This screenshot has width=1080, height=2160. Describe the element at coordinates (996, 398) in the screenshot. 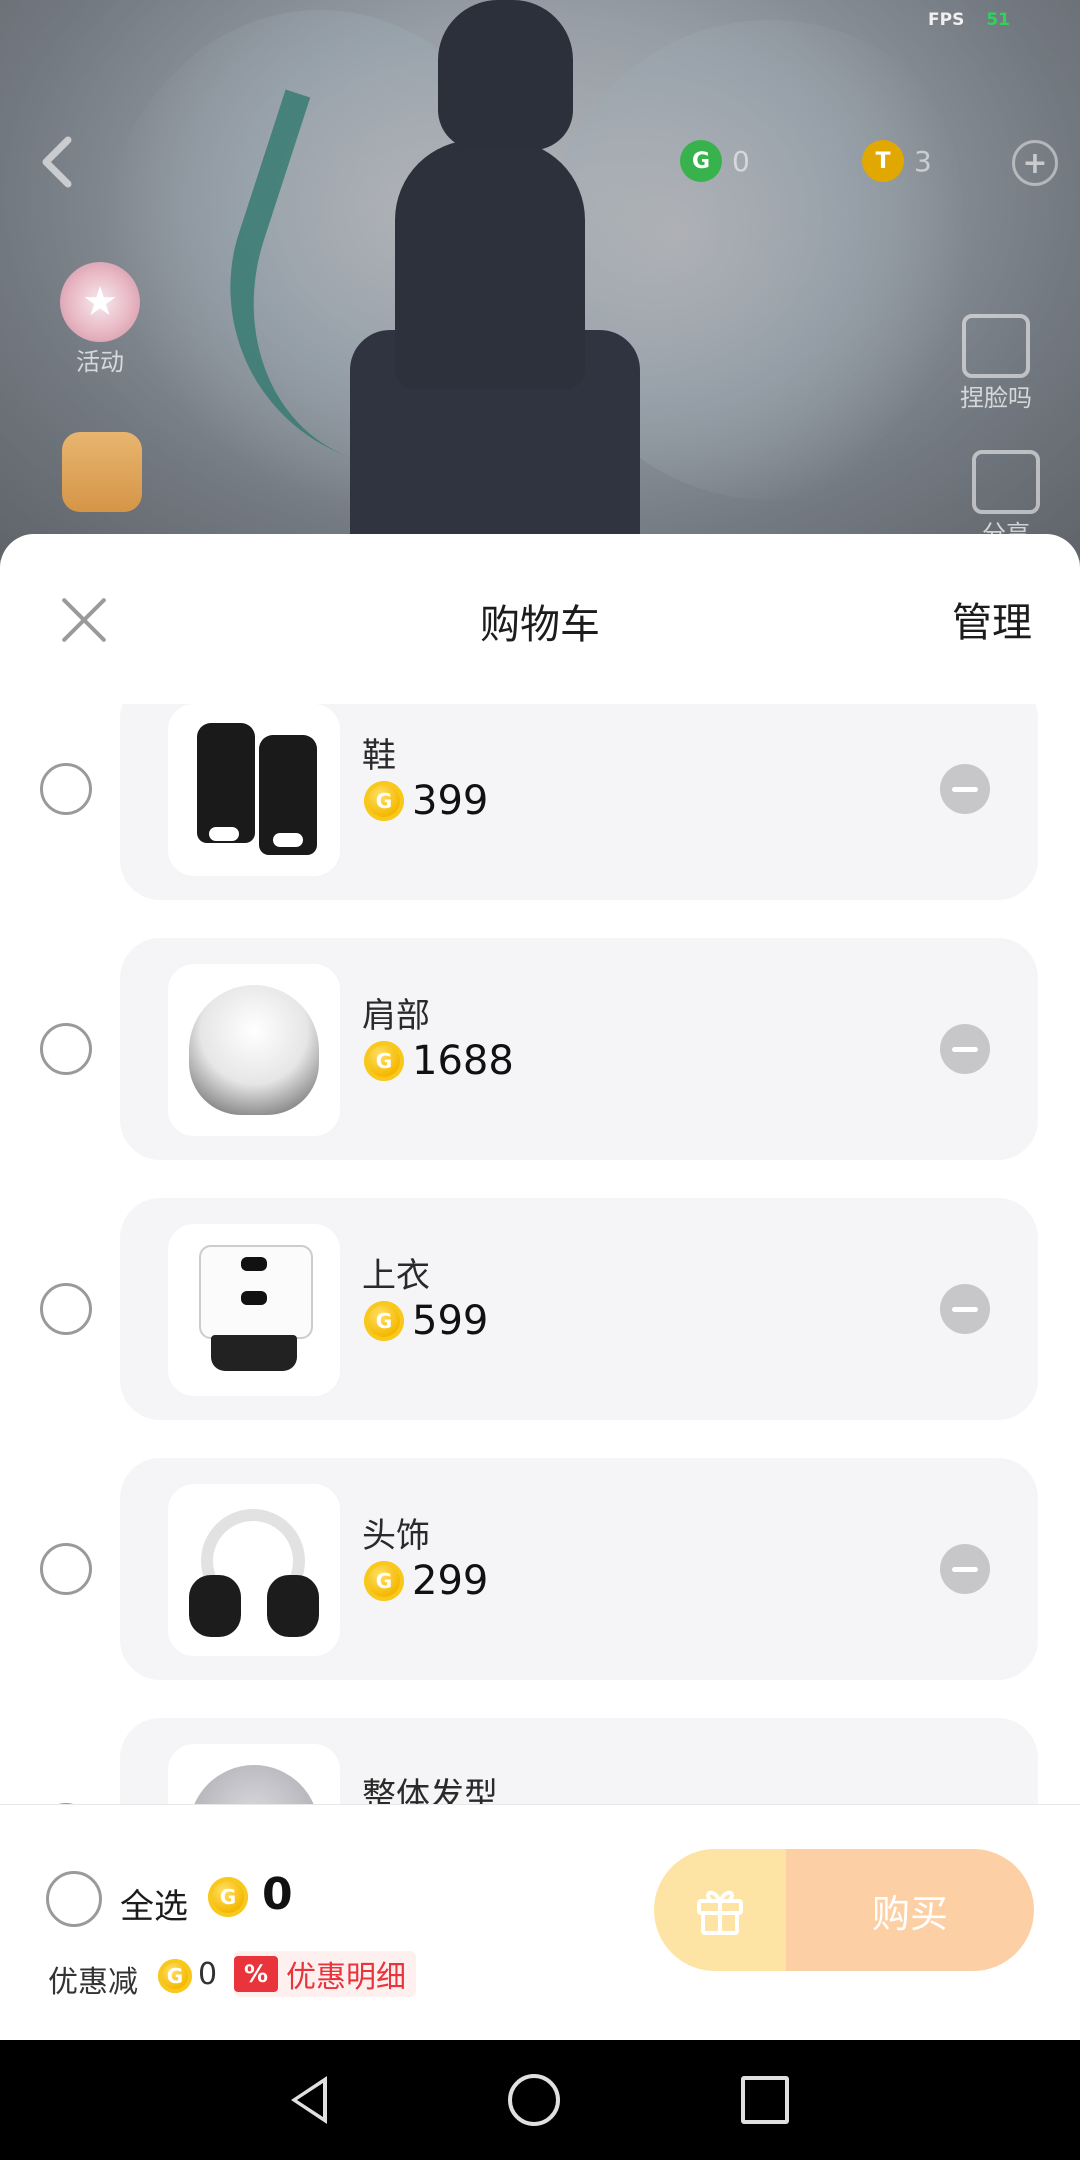

I see `pinch-face-label: 捏脸吗` at that location.